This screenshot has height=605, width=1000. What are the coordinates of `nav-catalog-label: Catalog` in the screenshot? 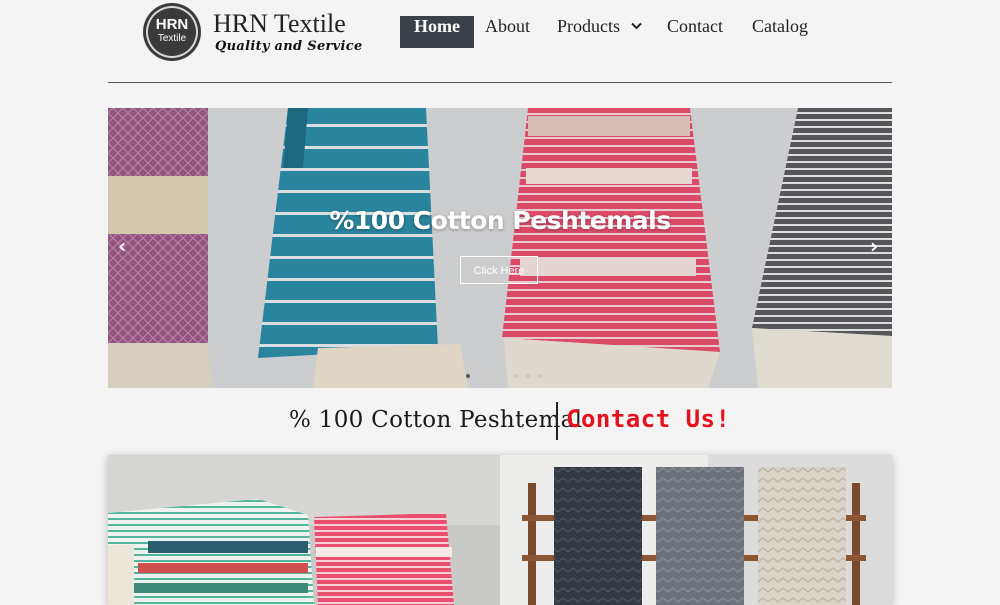 It's located at (780, 26).